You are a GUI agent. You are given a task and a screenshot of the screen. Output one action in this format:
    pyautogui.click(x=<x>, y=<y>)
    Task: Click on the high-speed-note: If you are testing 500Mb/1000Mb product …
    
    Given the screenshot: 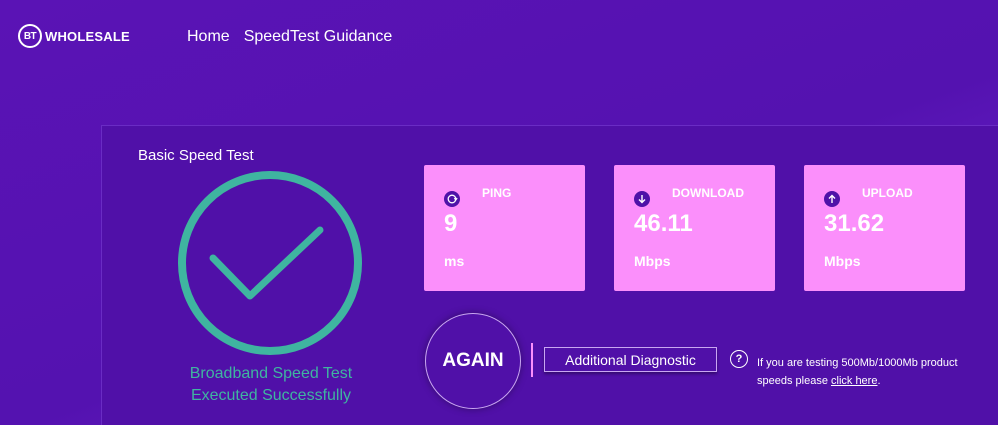 What is the action you would take?
    pyautogui.click(x=862, y=372)
    